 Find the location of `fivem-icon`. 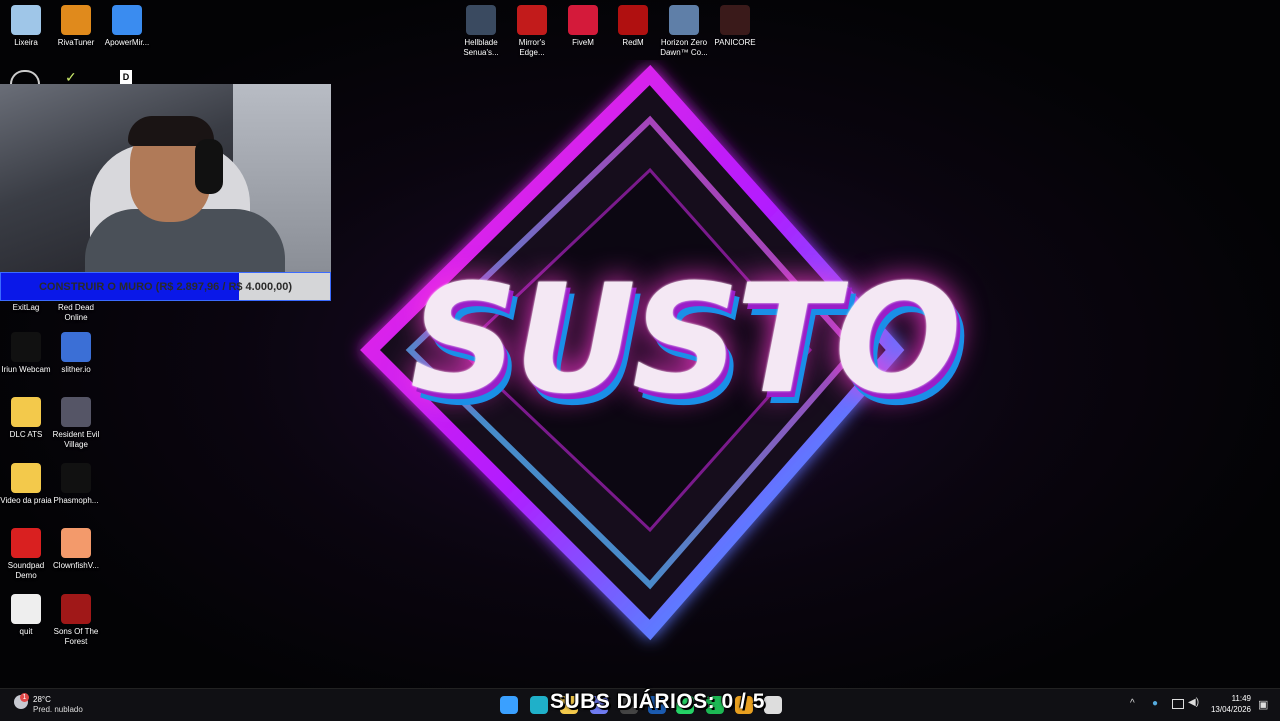

fivem-icon is located at coordinates (583, 20).